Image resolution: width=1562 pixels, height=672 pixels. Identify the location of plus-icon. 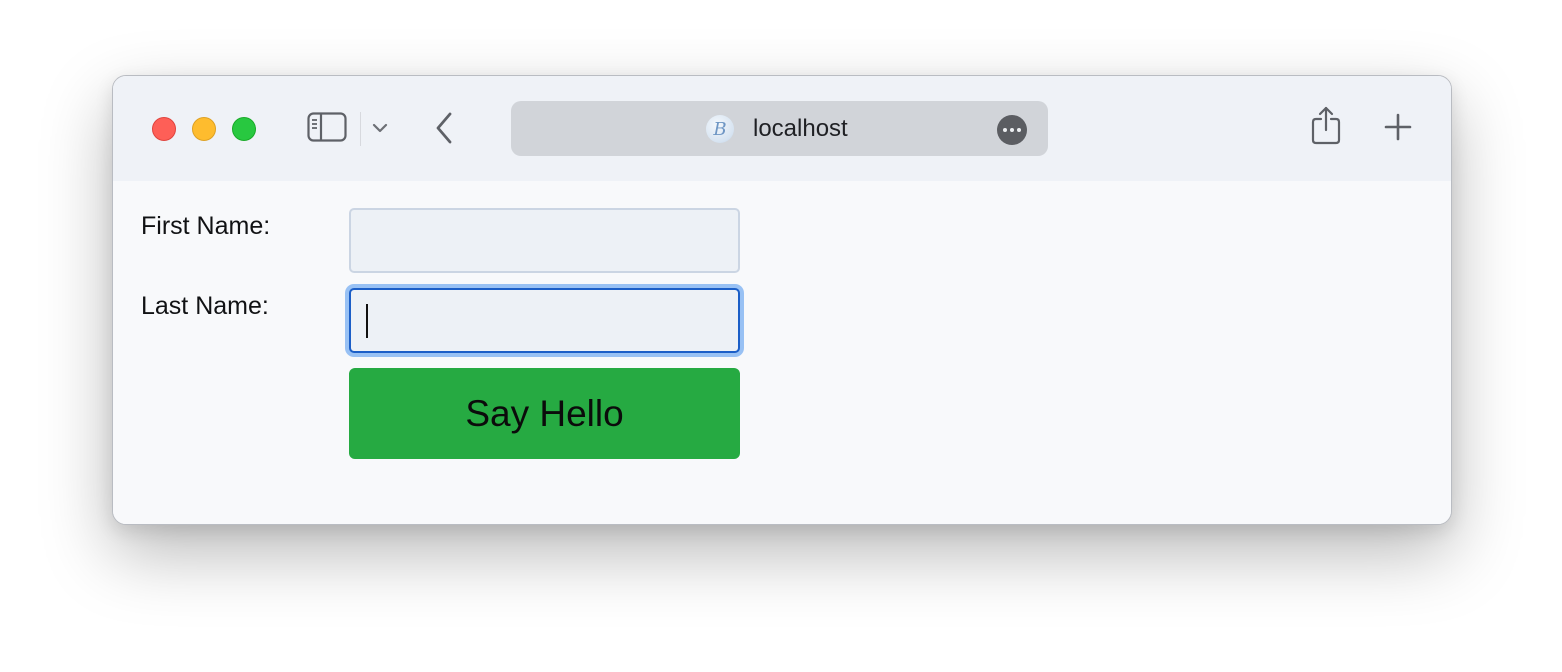
(1398, 127).